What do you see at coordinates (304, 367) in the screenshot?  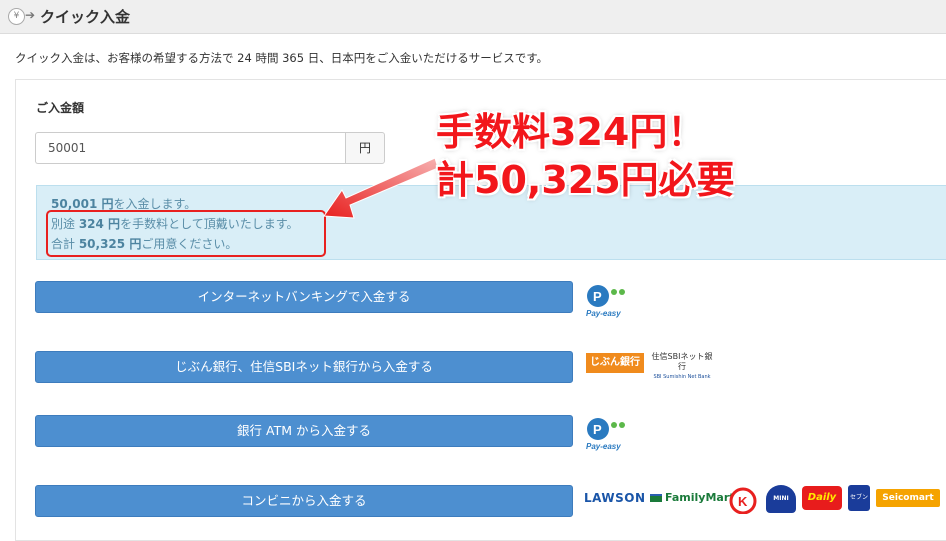 I see `jibun-sbi-button: じぶん銀行、住信SBIネット銀行から入金する` at bounding box center [304, 367].